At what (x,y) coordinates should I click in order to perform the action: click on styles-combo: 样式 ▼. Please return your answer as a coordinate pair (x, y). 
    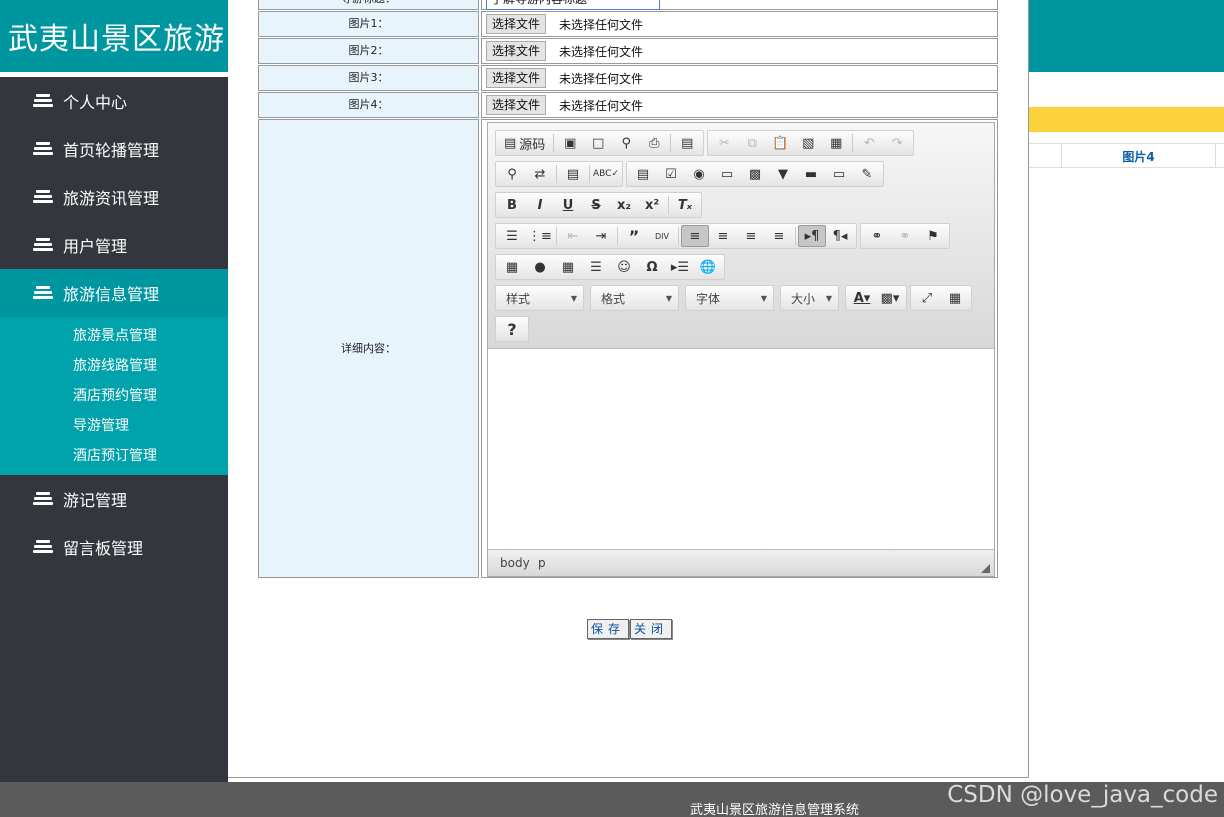
    Looking at the image, I should click on (539, 298).